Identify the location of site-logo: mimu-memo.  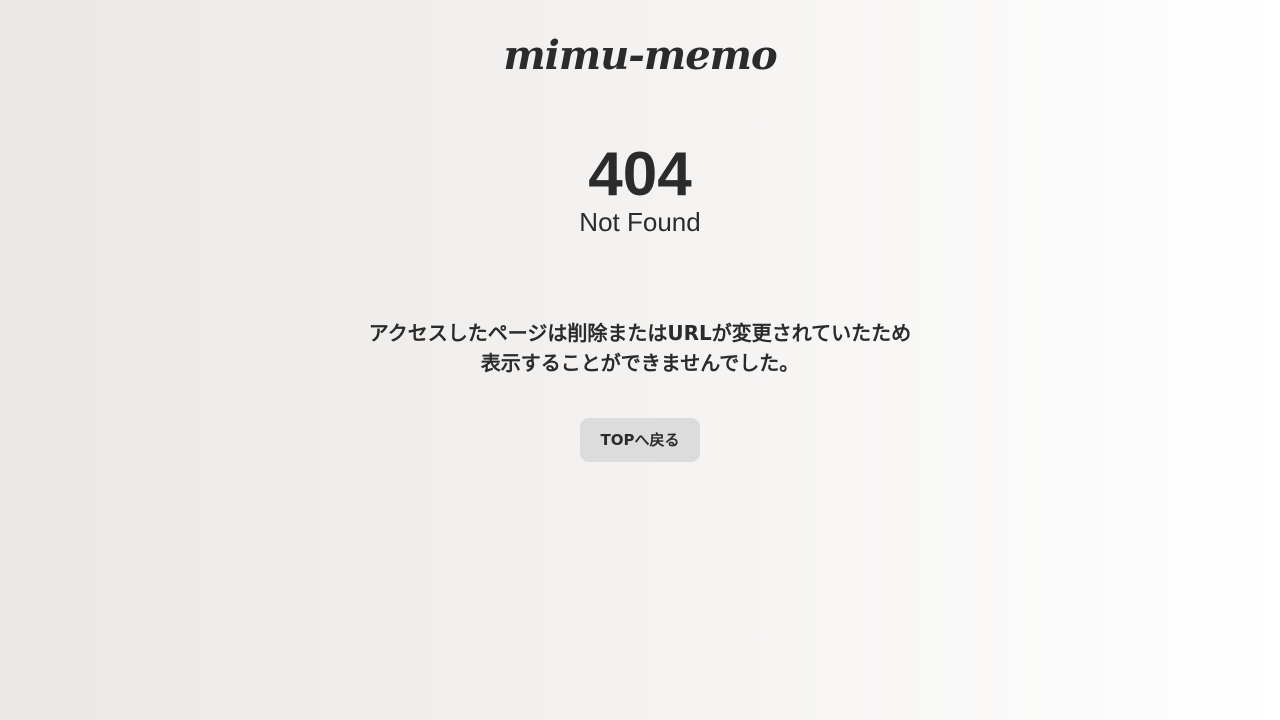
(640, 56).